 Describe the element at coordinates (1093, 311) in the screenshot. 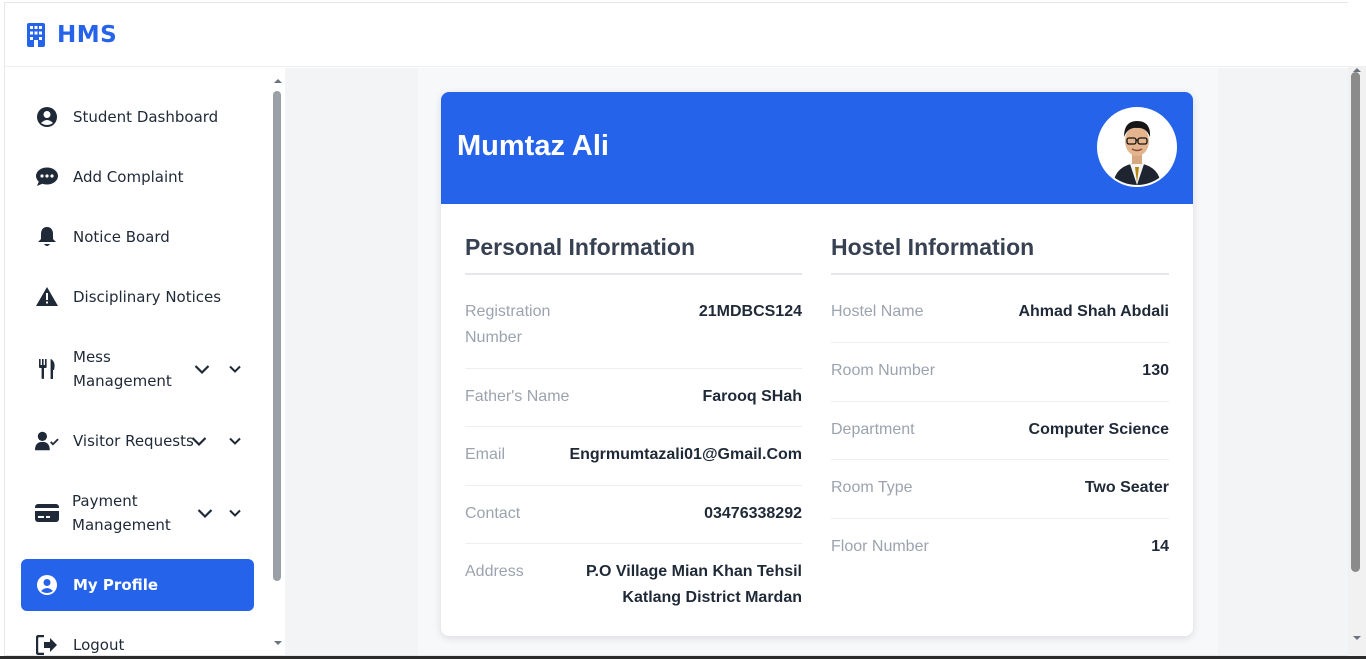

I see `field-value-hostel-name: Ahmad Shah Abdali` at that location.